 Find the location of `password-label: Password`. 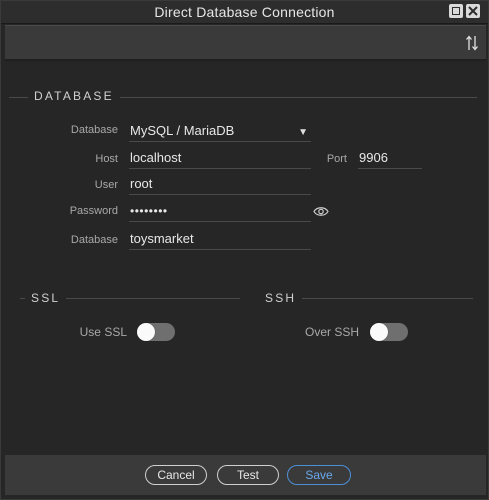

password-label: Password is located at coordinates (93, 211).